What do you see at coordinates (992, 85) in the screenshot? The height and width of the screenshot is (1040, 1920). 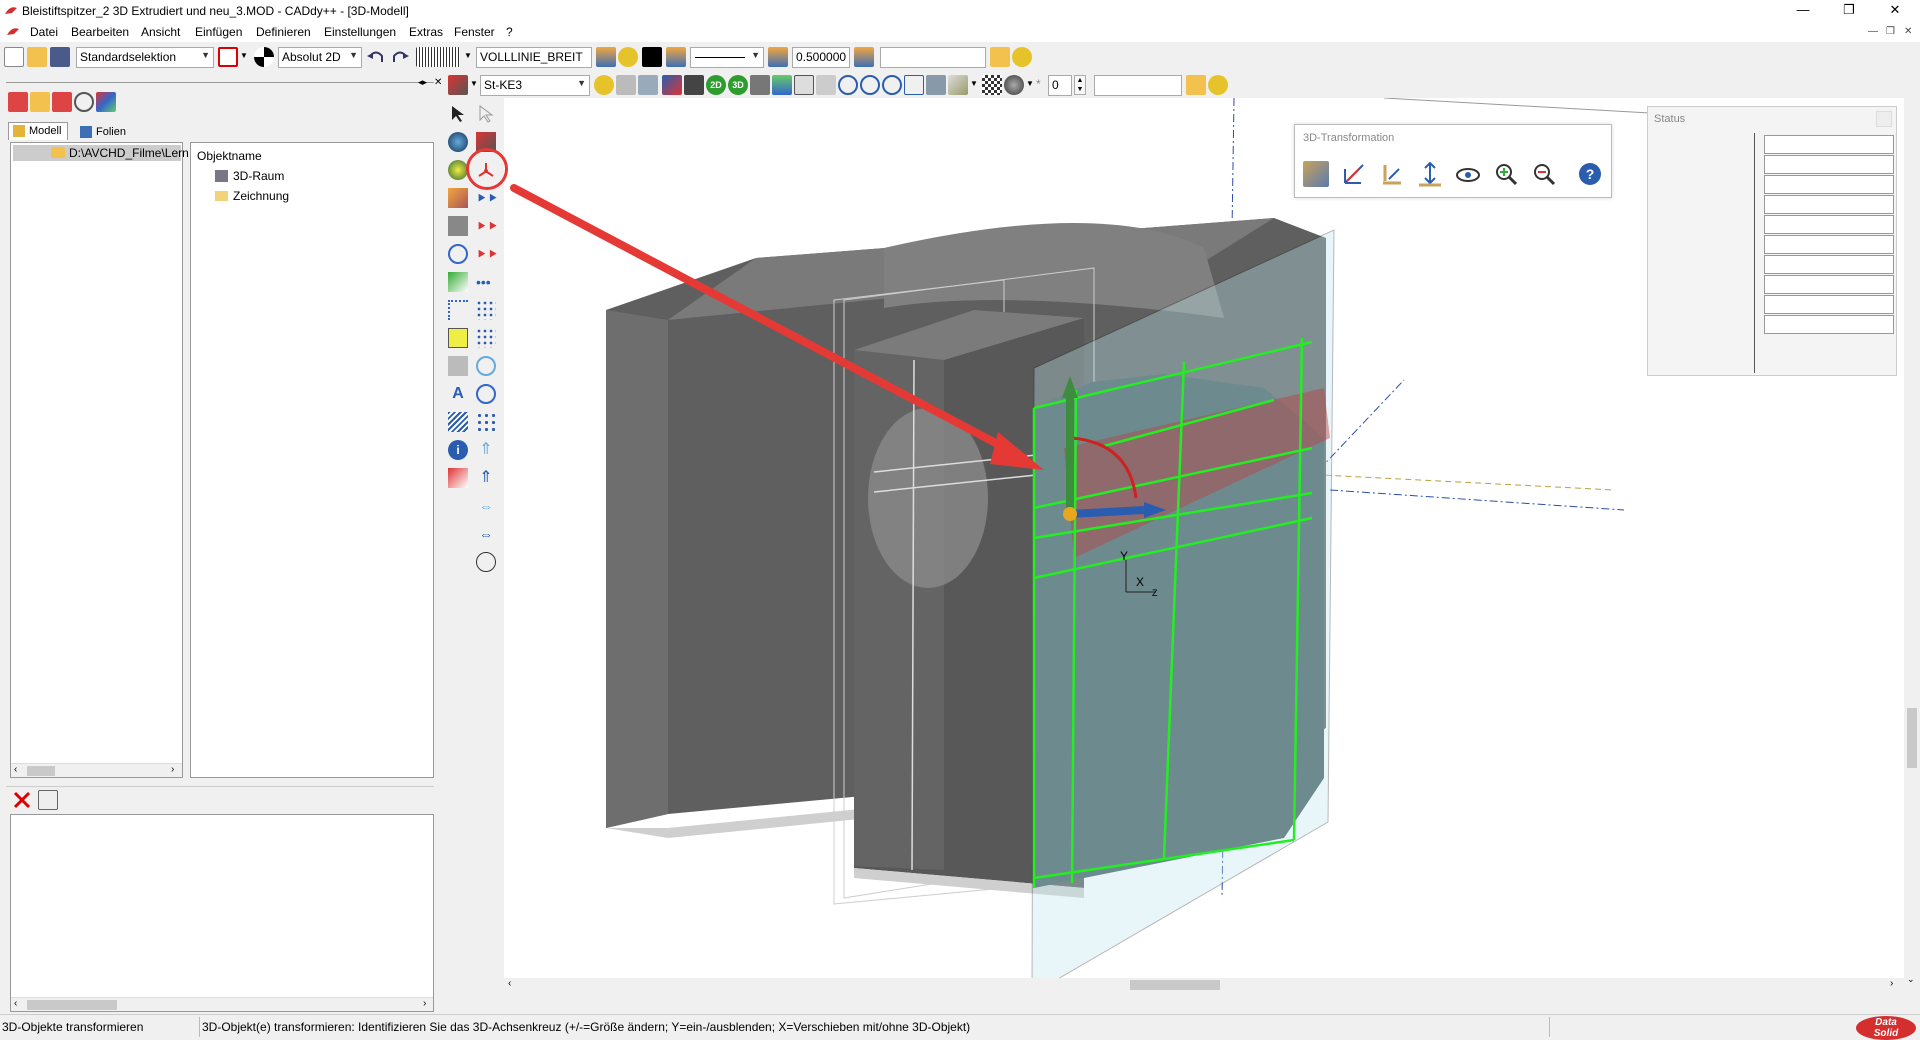 I see `hatch-pattern-icon` at bounding box center [992, 85].